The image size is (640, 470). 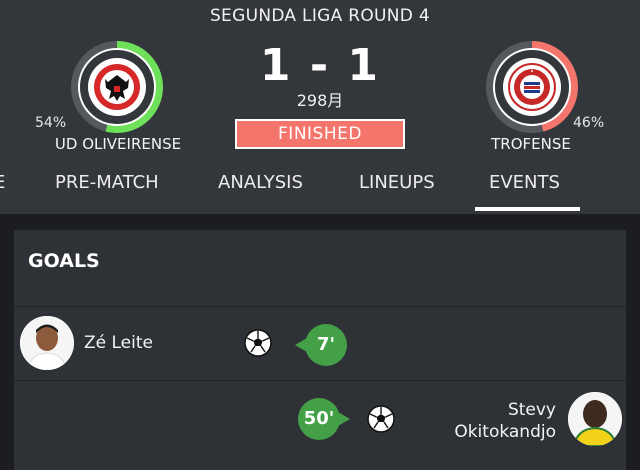 I want to click on tab-lineups: LINEUPS, so click(x=397, y=182).